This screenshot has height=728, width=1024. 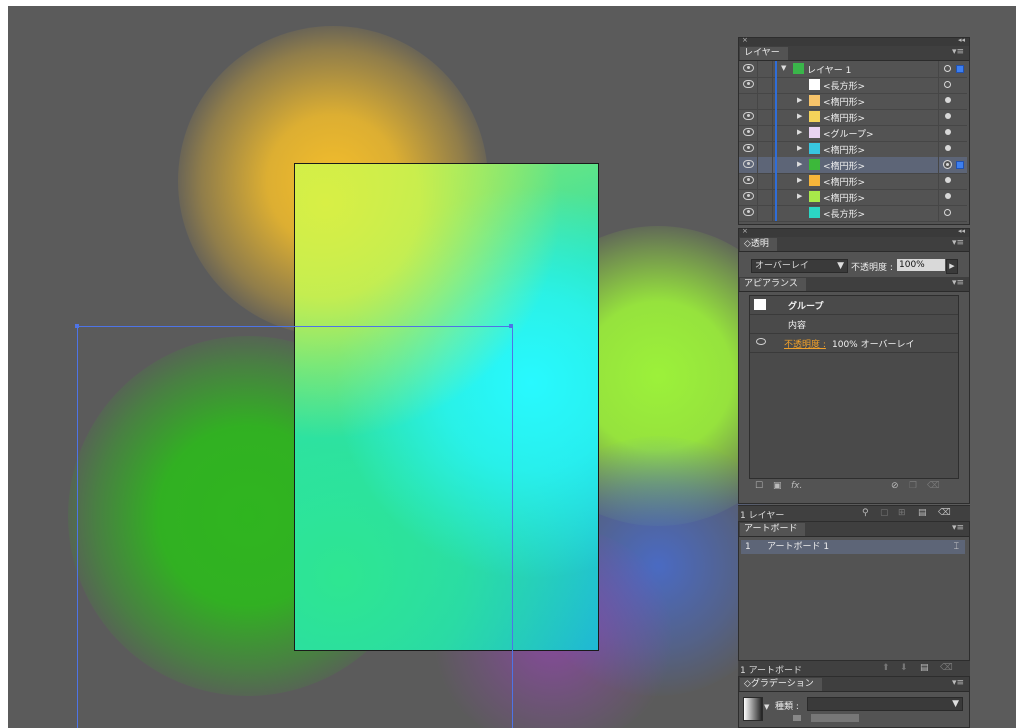 What do you see at coordinates (956, 547) in the screenshot?
I see `artboard-options-icon: ⌶` at bounding box center [956, 547].